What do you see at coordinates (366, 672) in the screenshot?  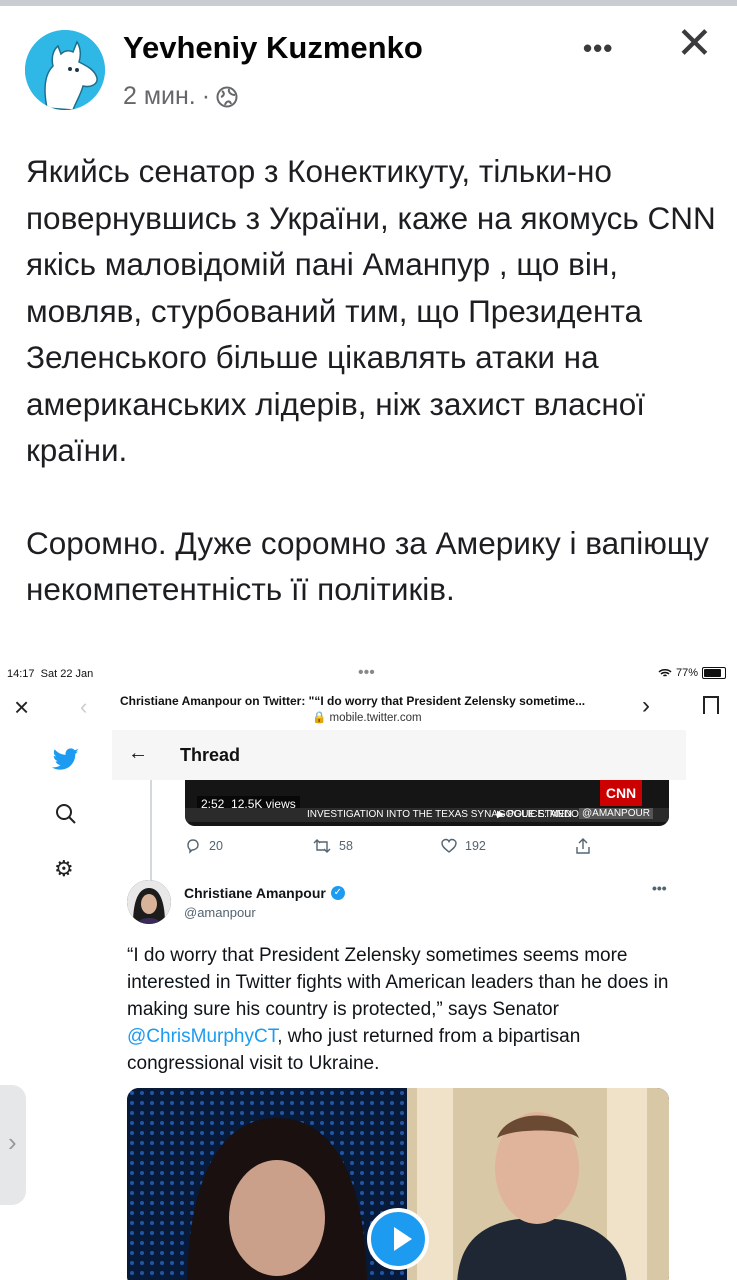 I see `multitask-dots-icon: •••` at bounding box center [366, 672].